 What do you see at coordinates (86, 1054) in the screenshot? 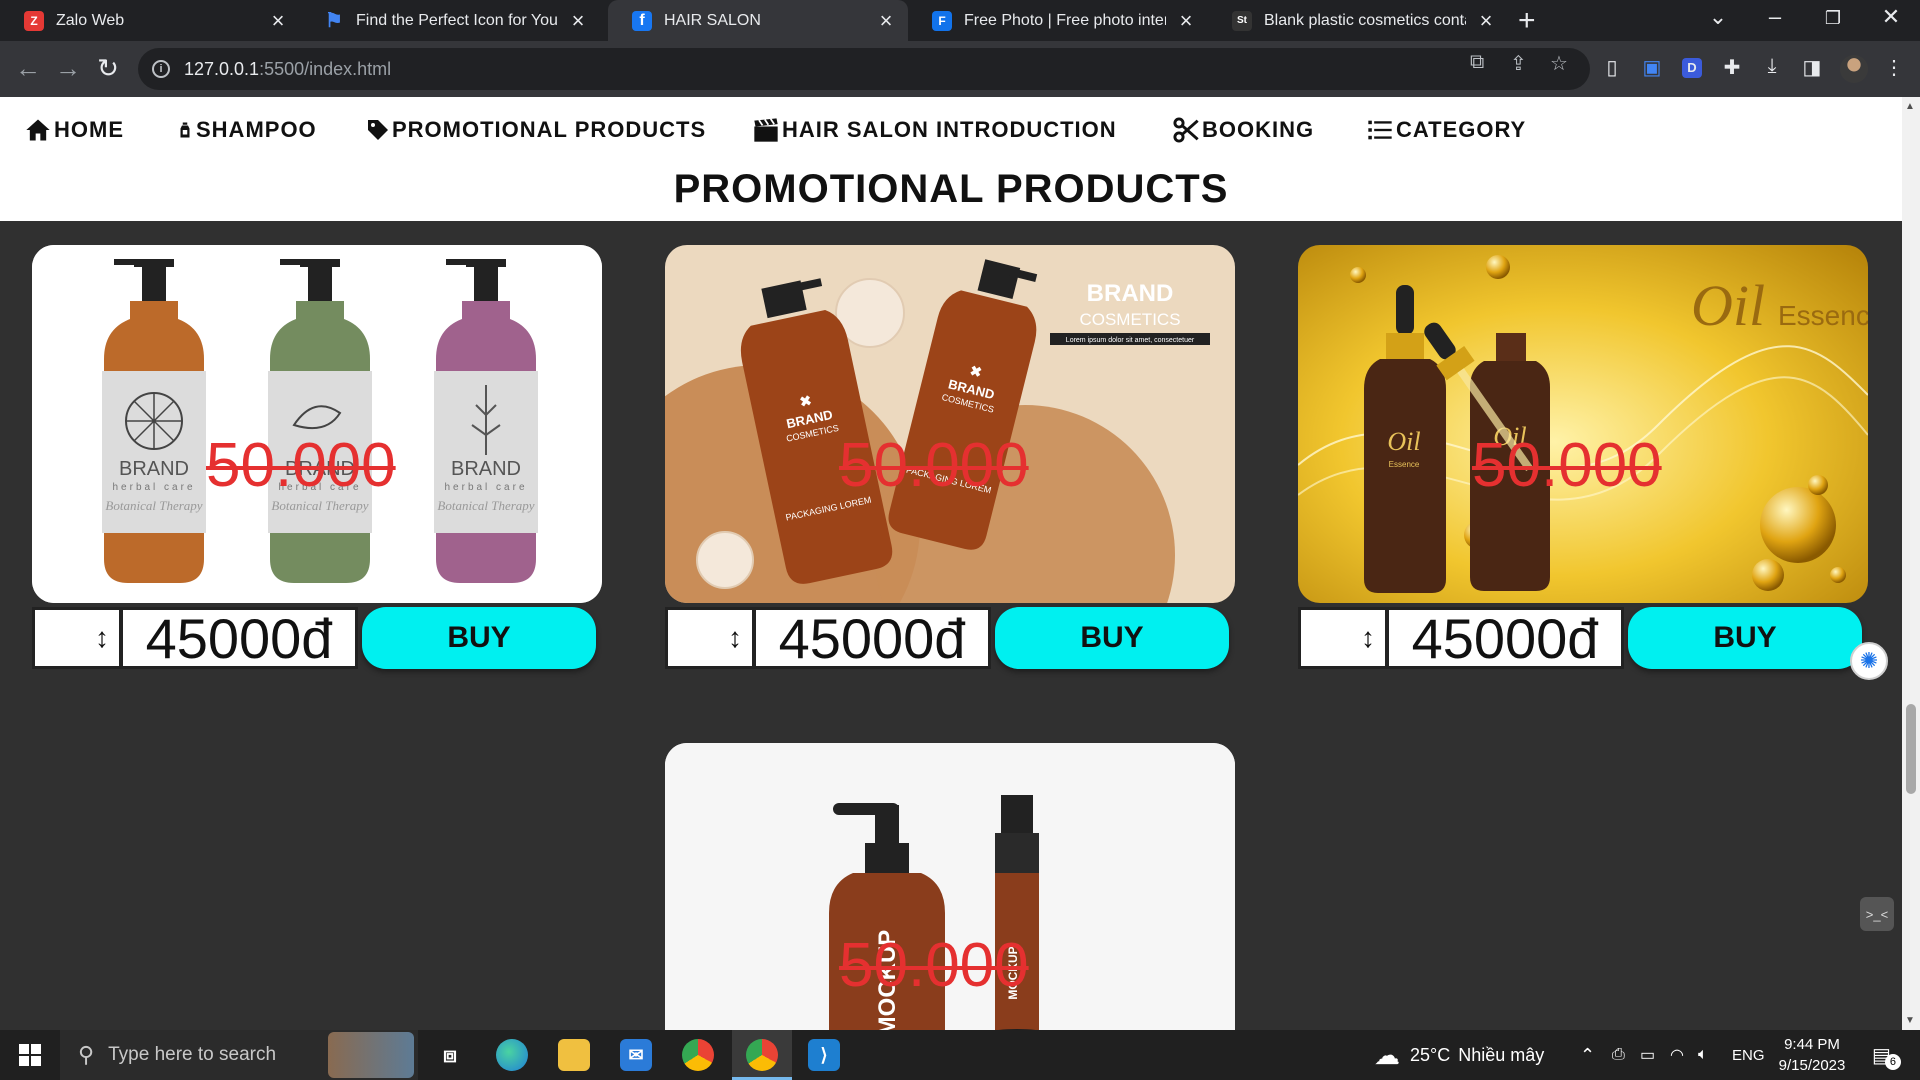
I see `search-icon: ⚲` at bounding box center [86, 1054].